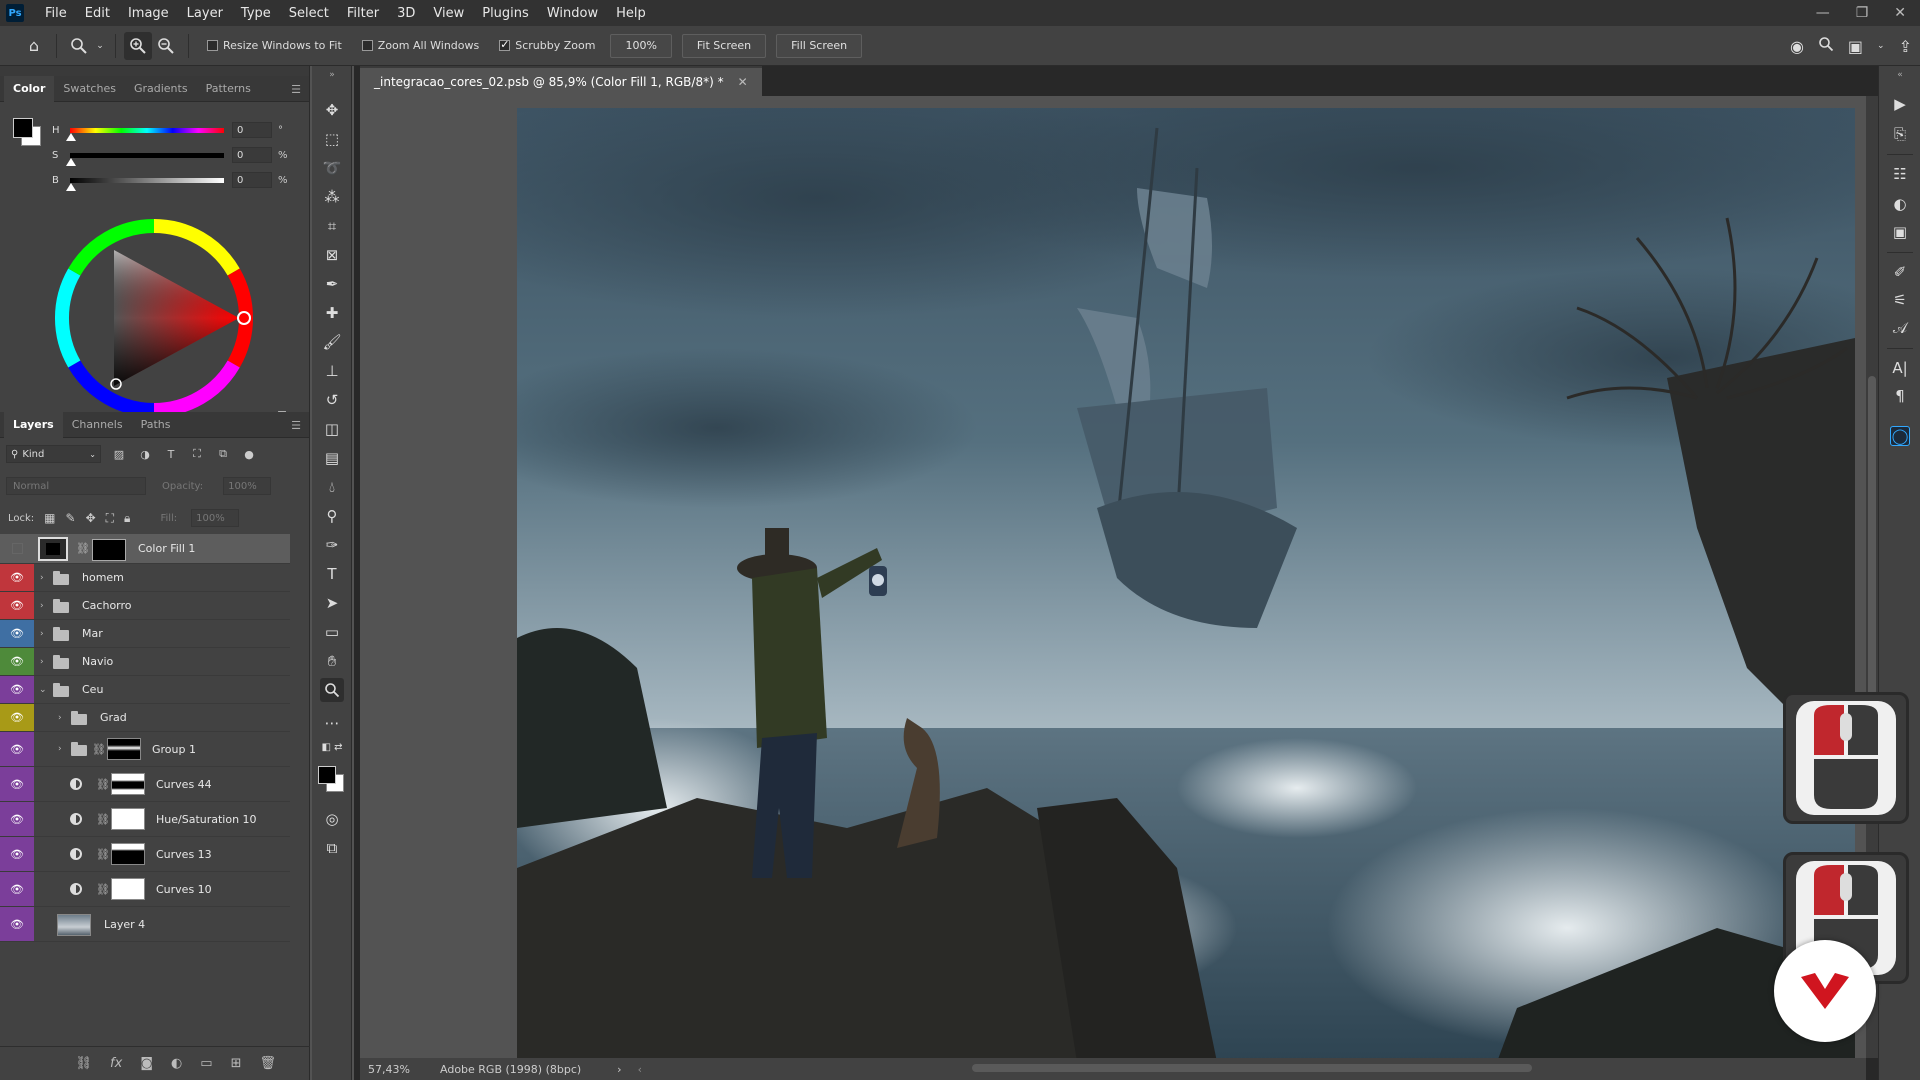  Describe the element at coordinates (145, 159) in the screenshot. I see `saturation-slider` at that location.